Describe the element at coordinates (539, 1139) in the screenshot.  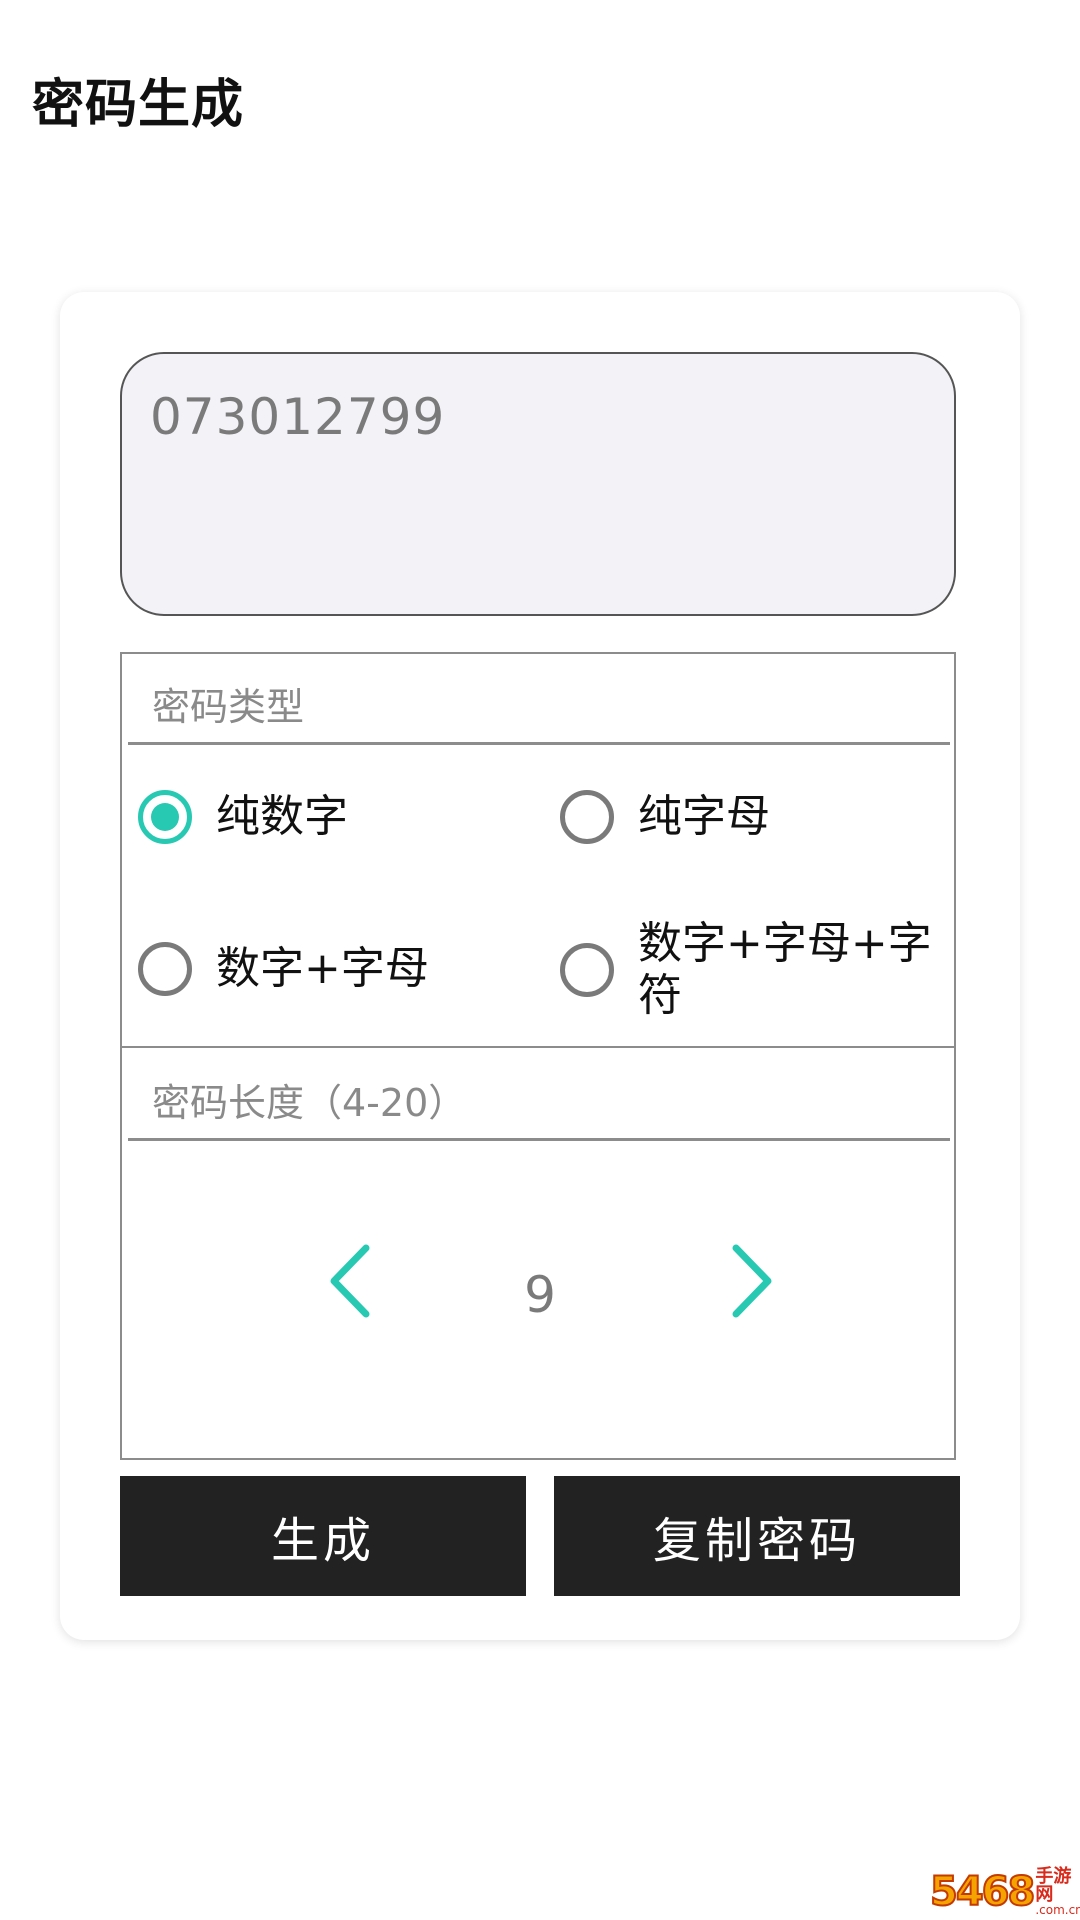
I see `password-length-underline` at that location.